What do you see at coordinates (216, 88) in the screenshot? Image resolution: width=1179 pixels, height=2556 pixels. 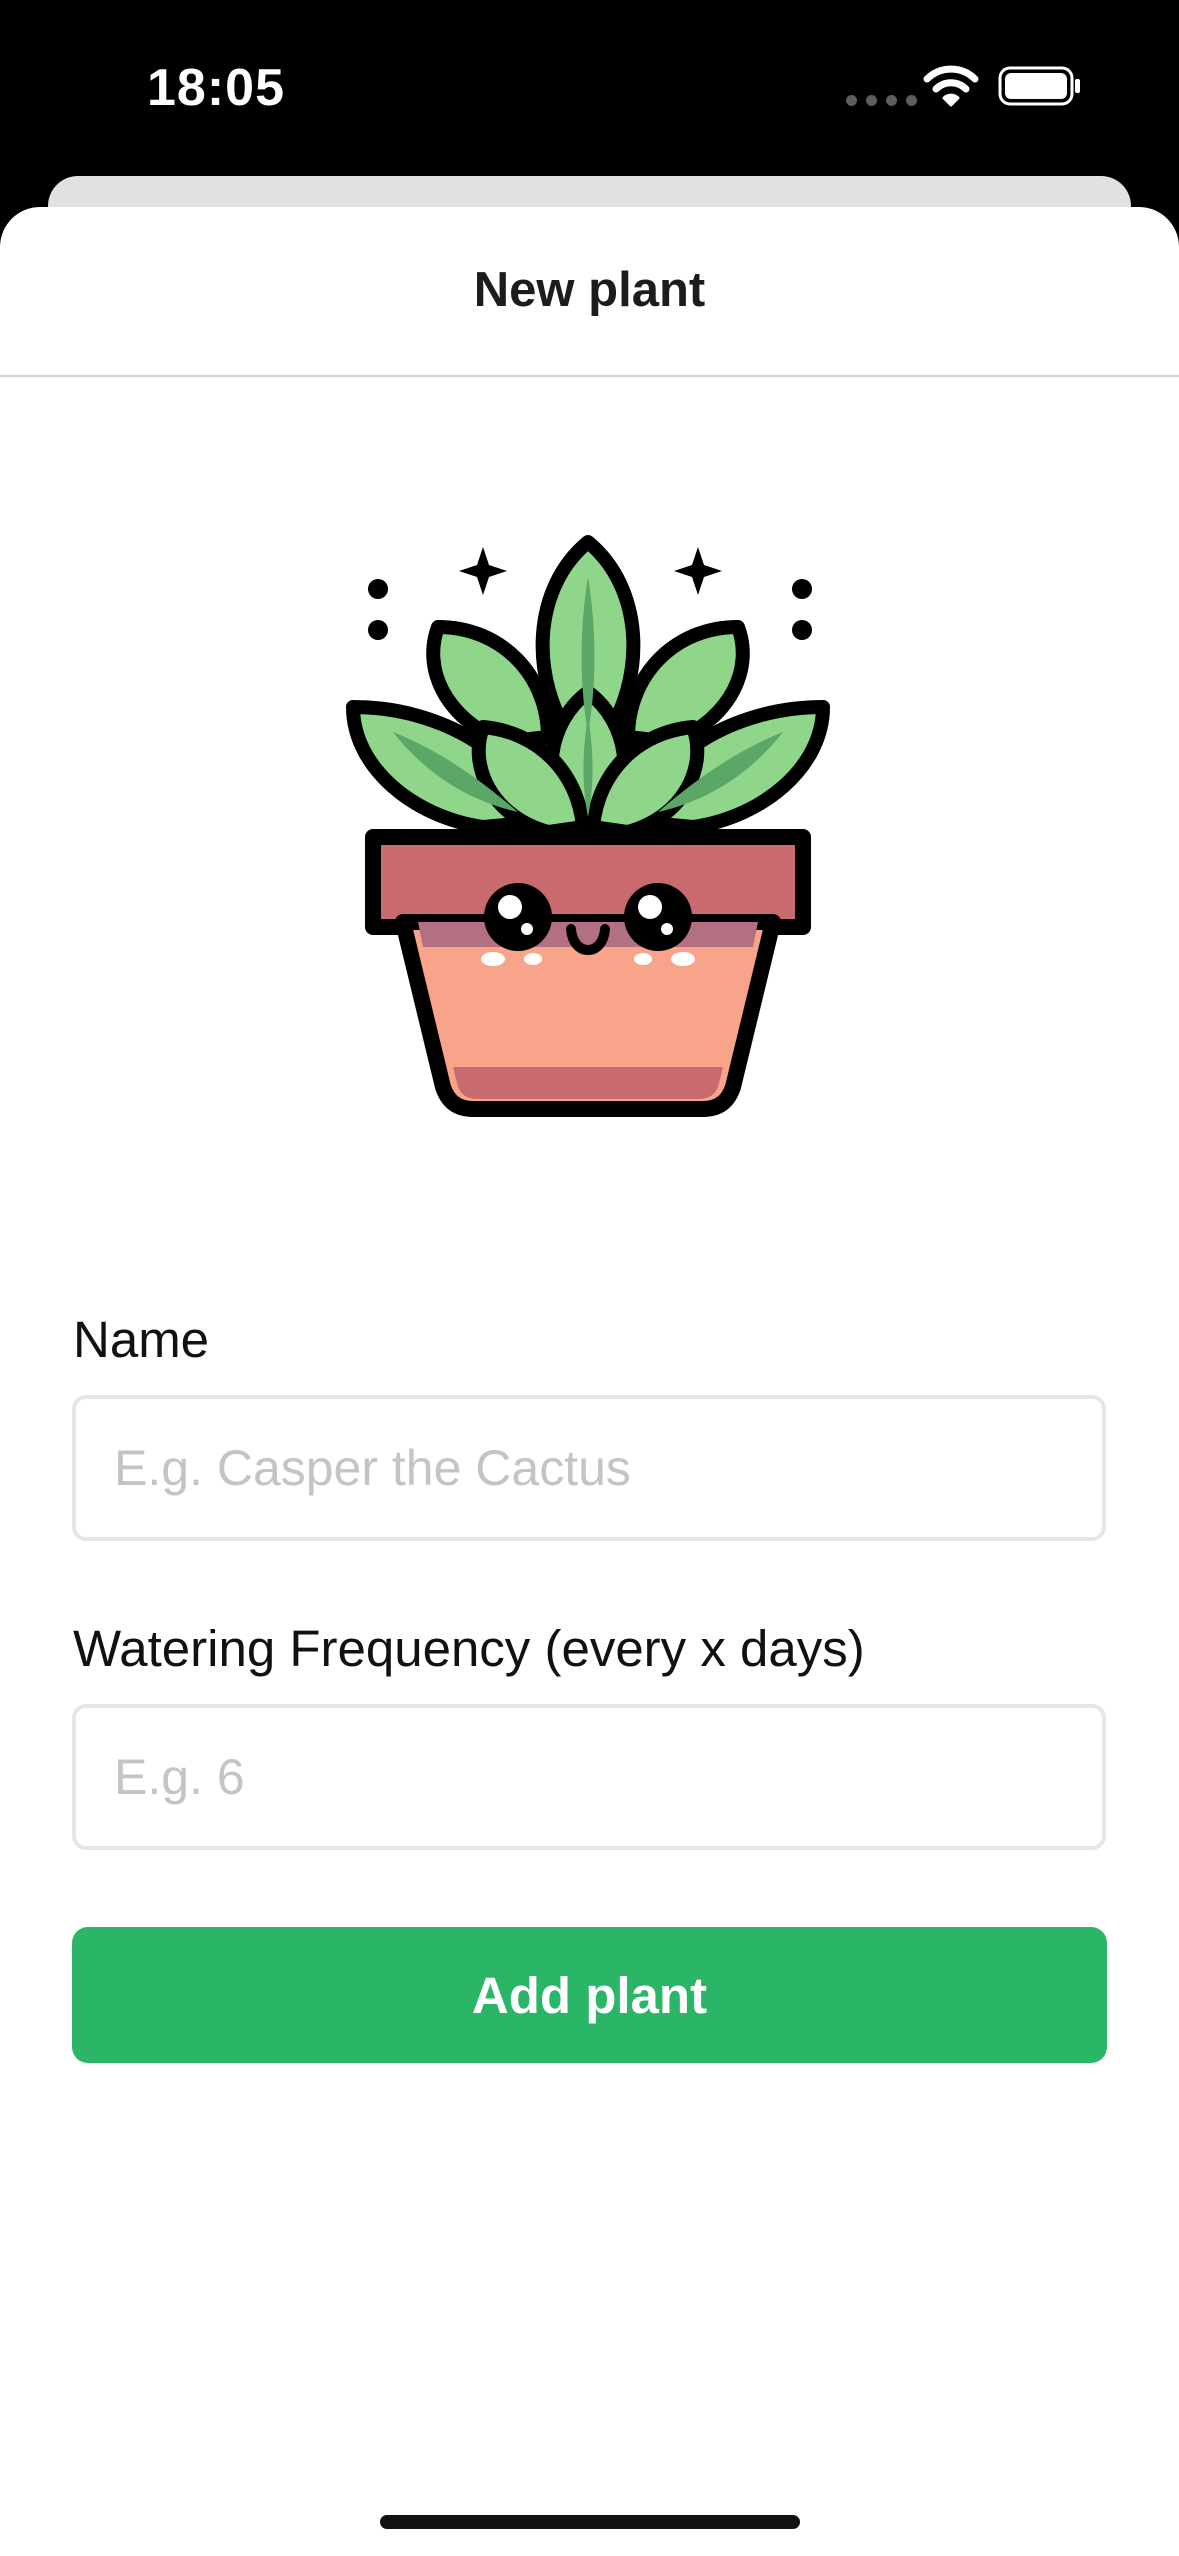 I see `status-time: 18:05` at bounding box center [216, 88].